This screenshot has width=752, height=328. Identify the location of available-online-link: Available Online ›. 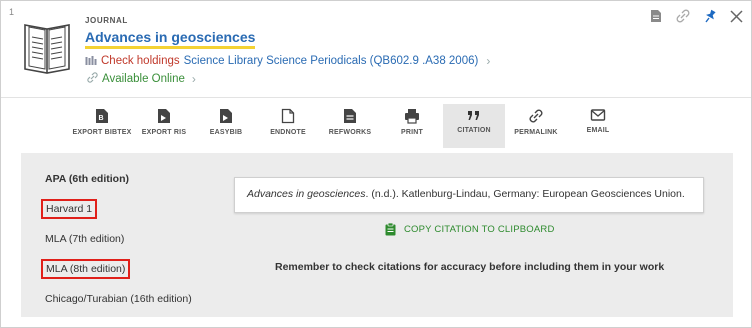
(141, 79).